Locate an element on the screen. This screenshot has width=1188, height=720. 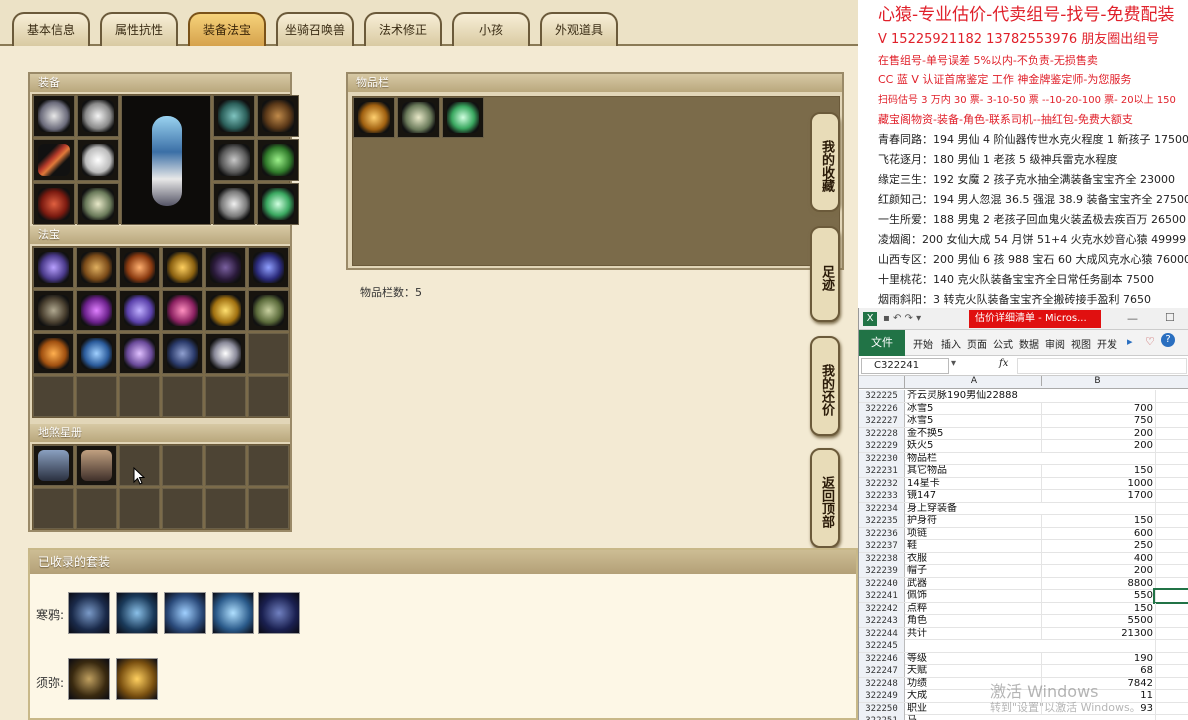
equip-slot-jade is located at coordinates (278, 160).